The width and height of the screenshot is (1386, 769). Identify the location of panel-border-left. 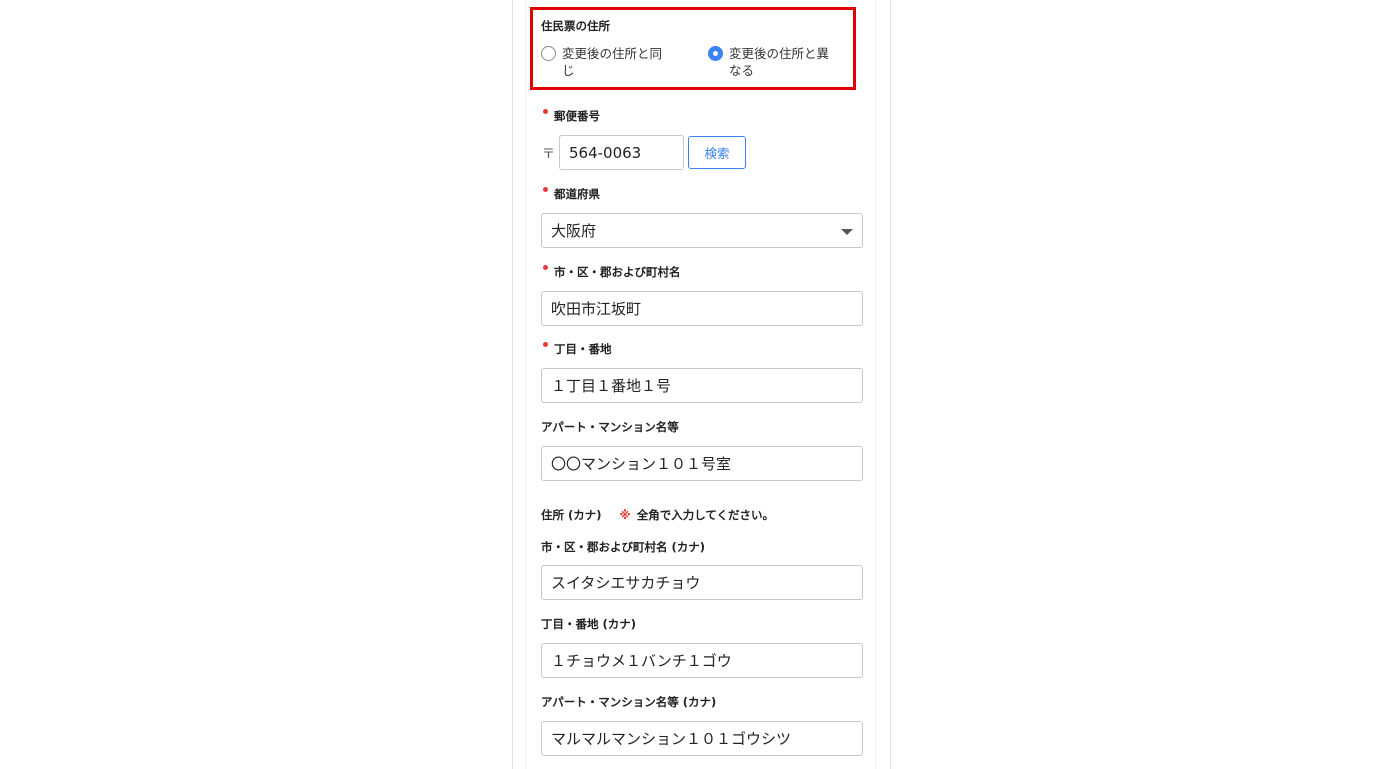
(512, 384).